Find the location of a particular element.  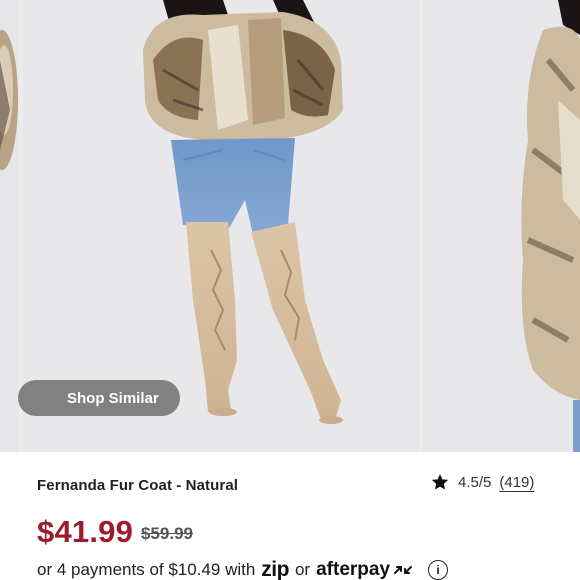

zip-logo-icon: zip is located at coordinates (275, 569).